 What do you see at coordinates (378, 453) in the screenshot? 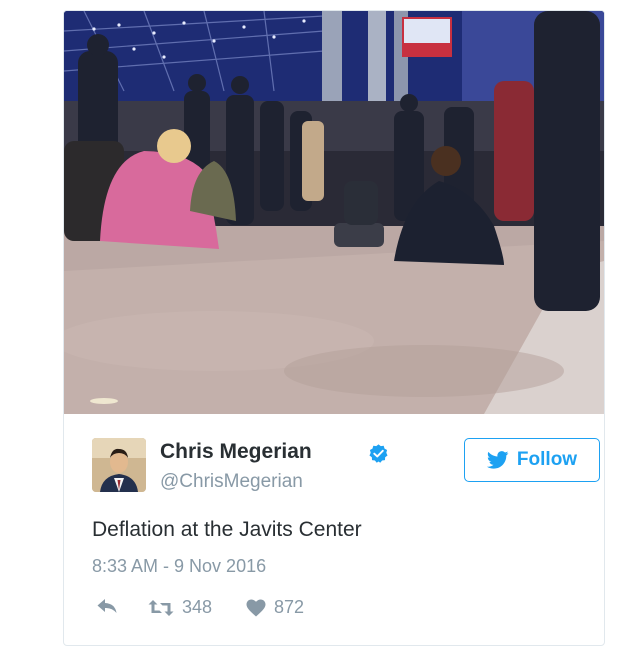
I see `verified-badge-icon` at bounding box center [378, 453].